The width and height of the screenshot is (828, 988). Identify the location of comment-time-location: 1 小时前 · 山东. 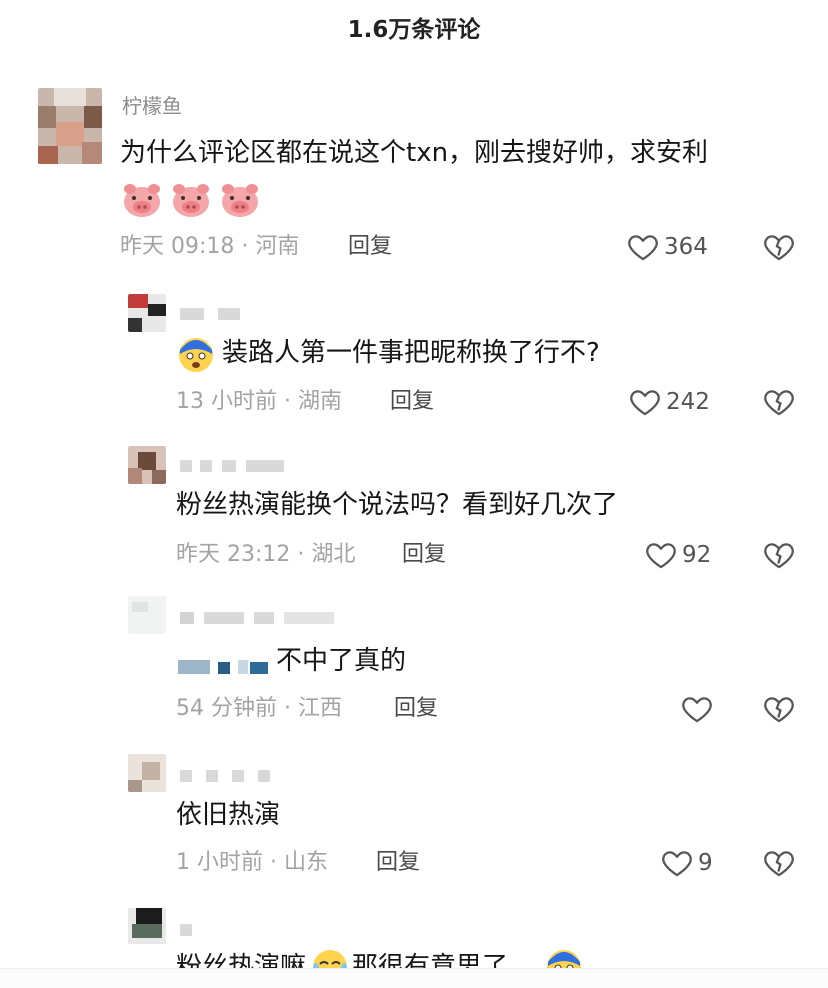
(252, 862).